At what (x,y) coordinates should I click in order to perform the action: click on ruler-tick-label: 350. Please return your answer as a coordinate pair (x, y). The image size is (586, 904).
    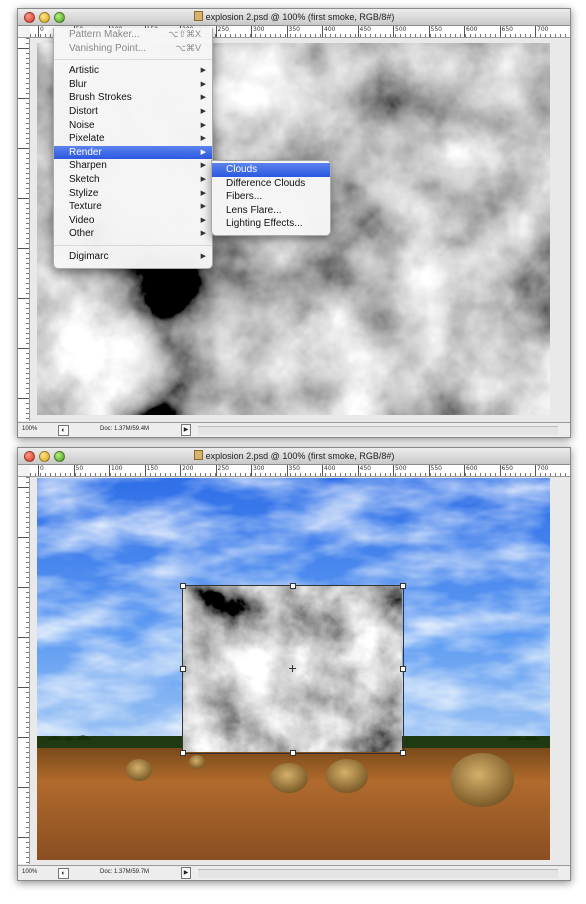
    Looking at the image, I should click on (293, 470).